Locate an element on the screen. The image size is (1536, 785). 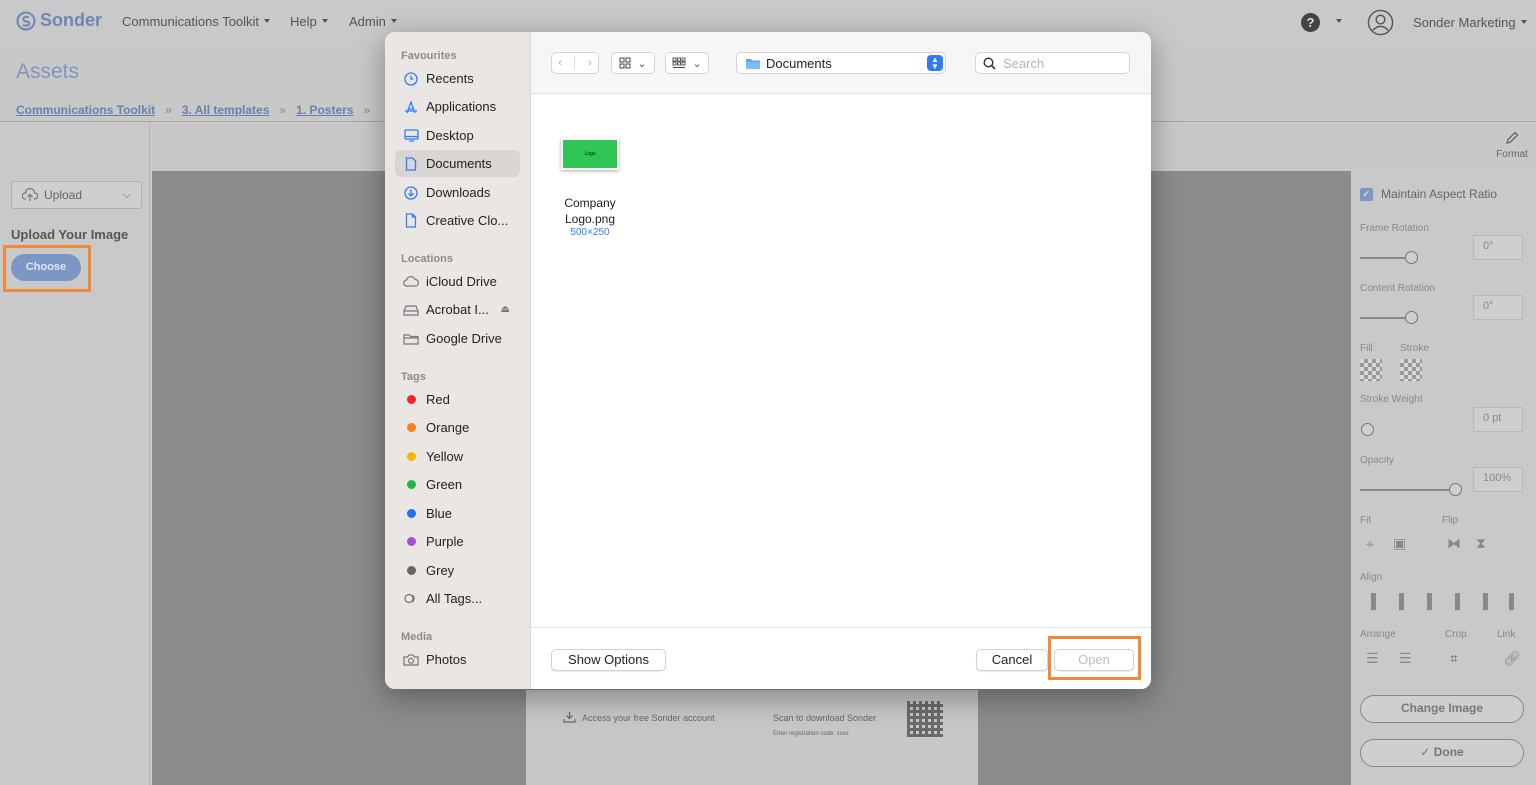
page-title: Assets is located at coordinates (48, 71).